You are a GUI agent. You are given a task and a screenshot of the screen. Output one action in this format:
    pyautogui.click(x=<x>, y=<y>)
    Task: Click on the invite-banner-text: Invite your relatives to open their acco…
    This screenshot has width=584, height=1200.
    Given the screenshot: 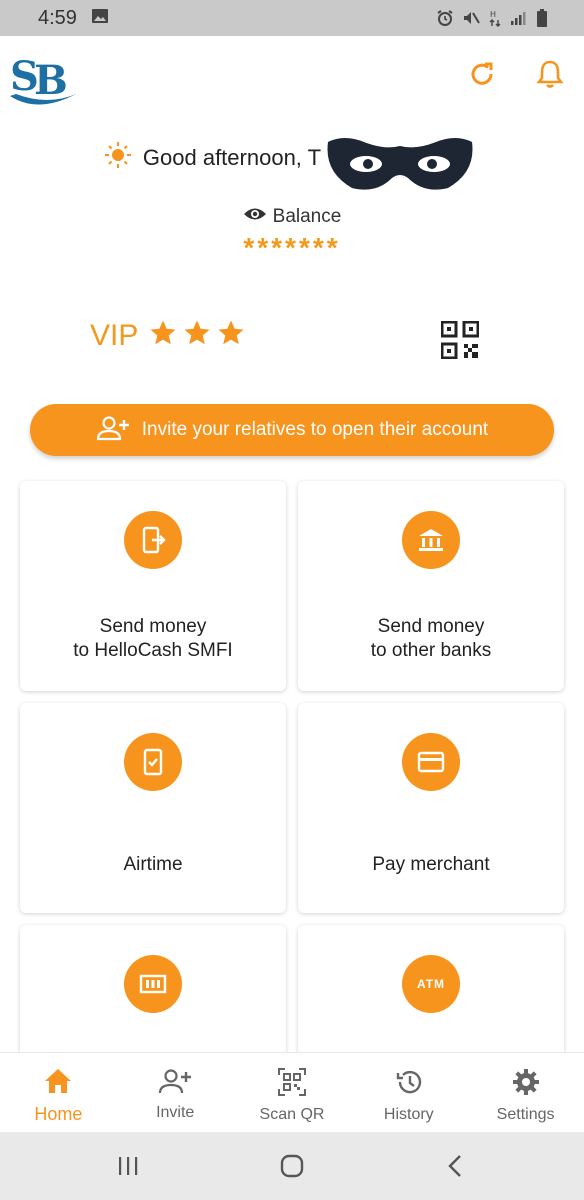 What is the action you would take?
    pyautogui.click(x=315, y=429)
    